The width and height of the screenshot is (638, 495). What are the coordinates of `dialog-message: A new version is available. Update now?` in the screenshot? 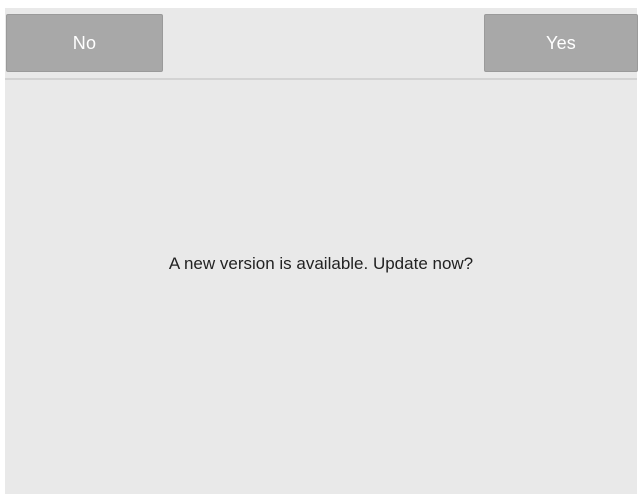 It's located at (321, 263).